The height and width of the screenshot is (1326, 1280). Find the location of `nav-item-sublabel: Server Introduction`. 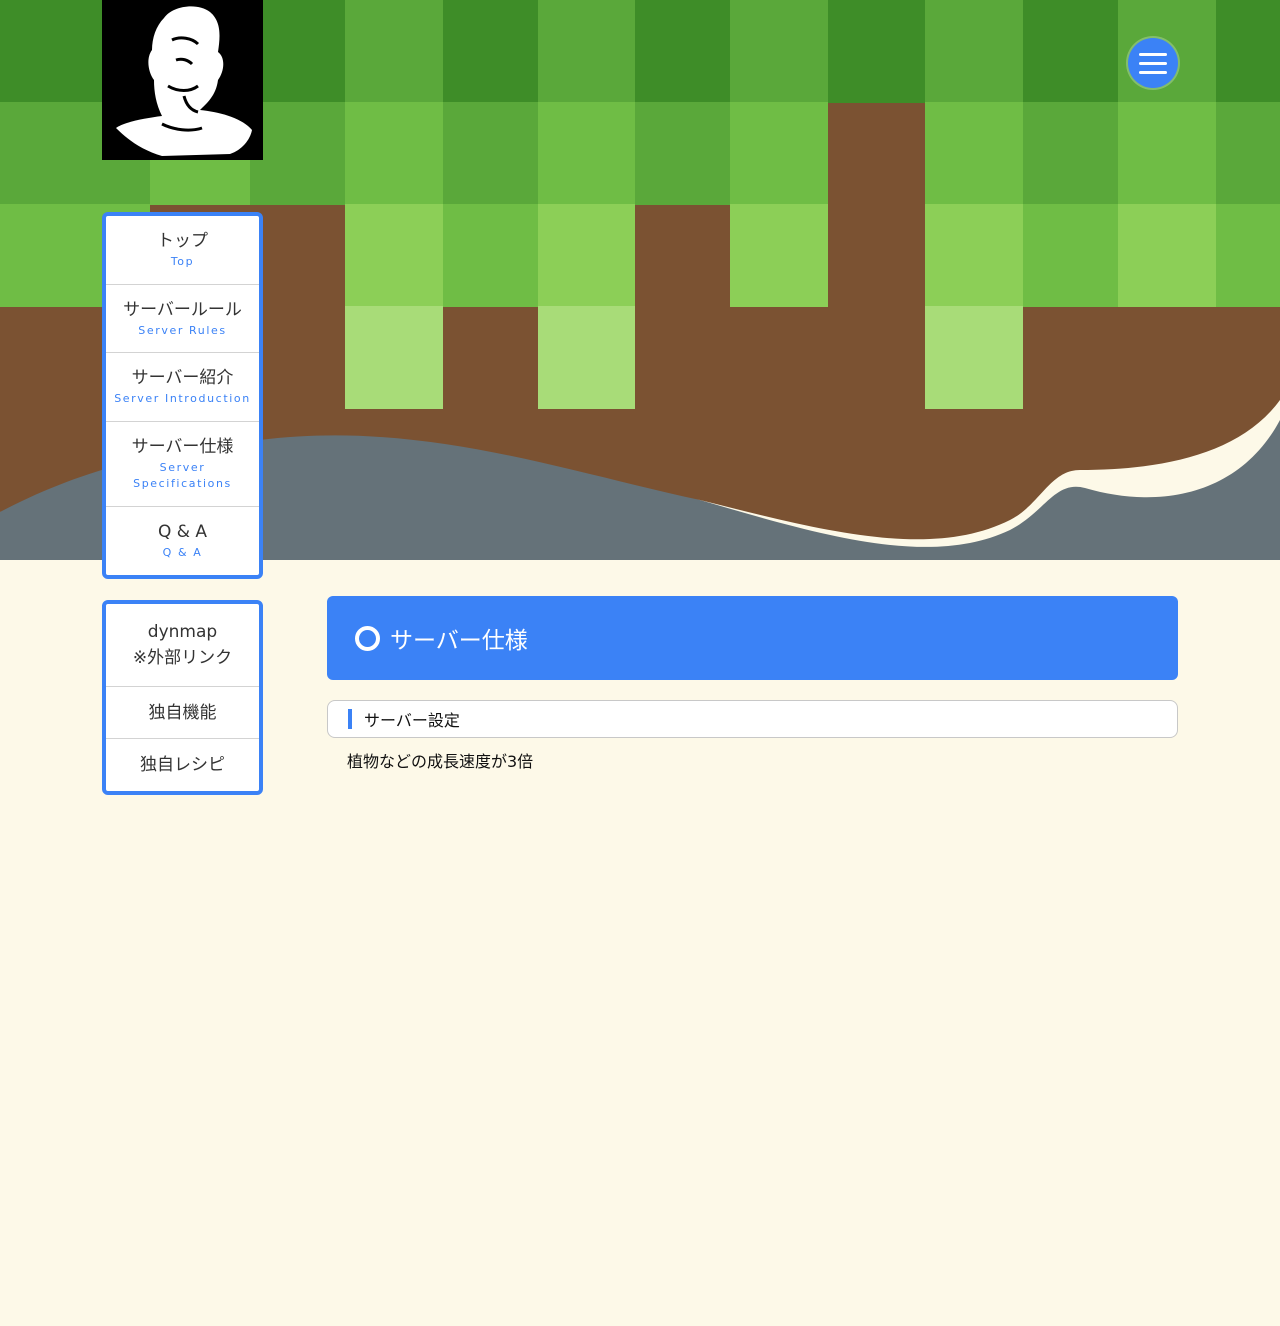

nav-item-sublabel: Server Introduction is located at coordinates (182, 398).